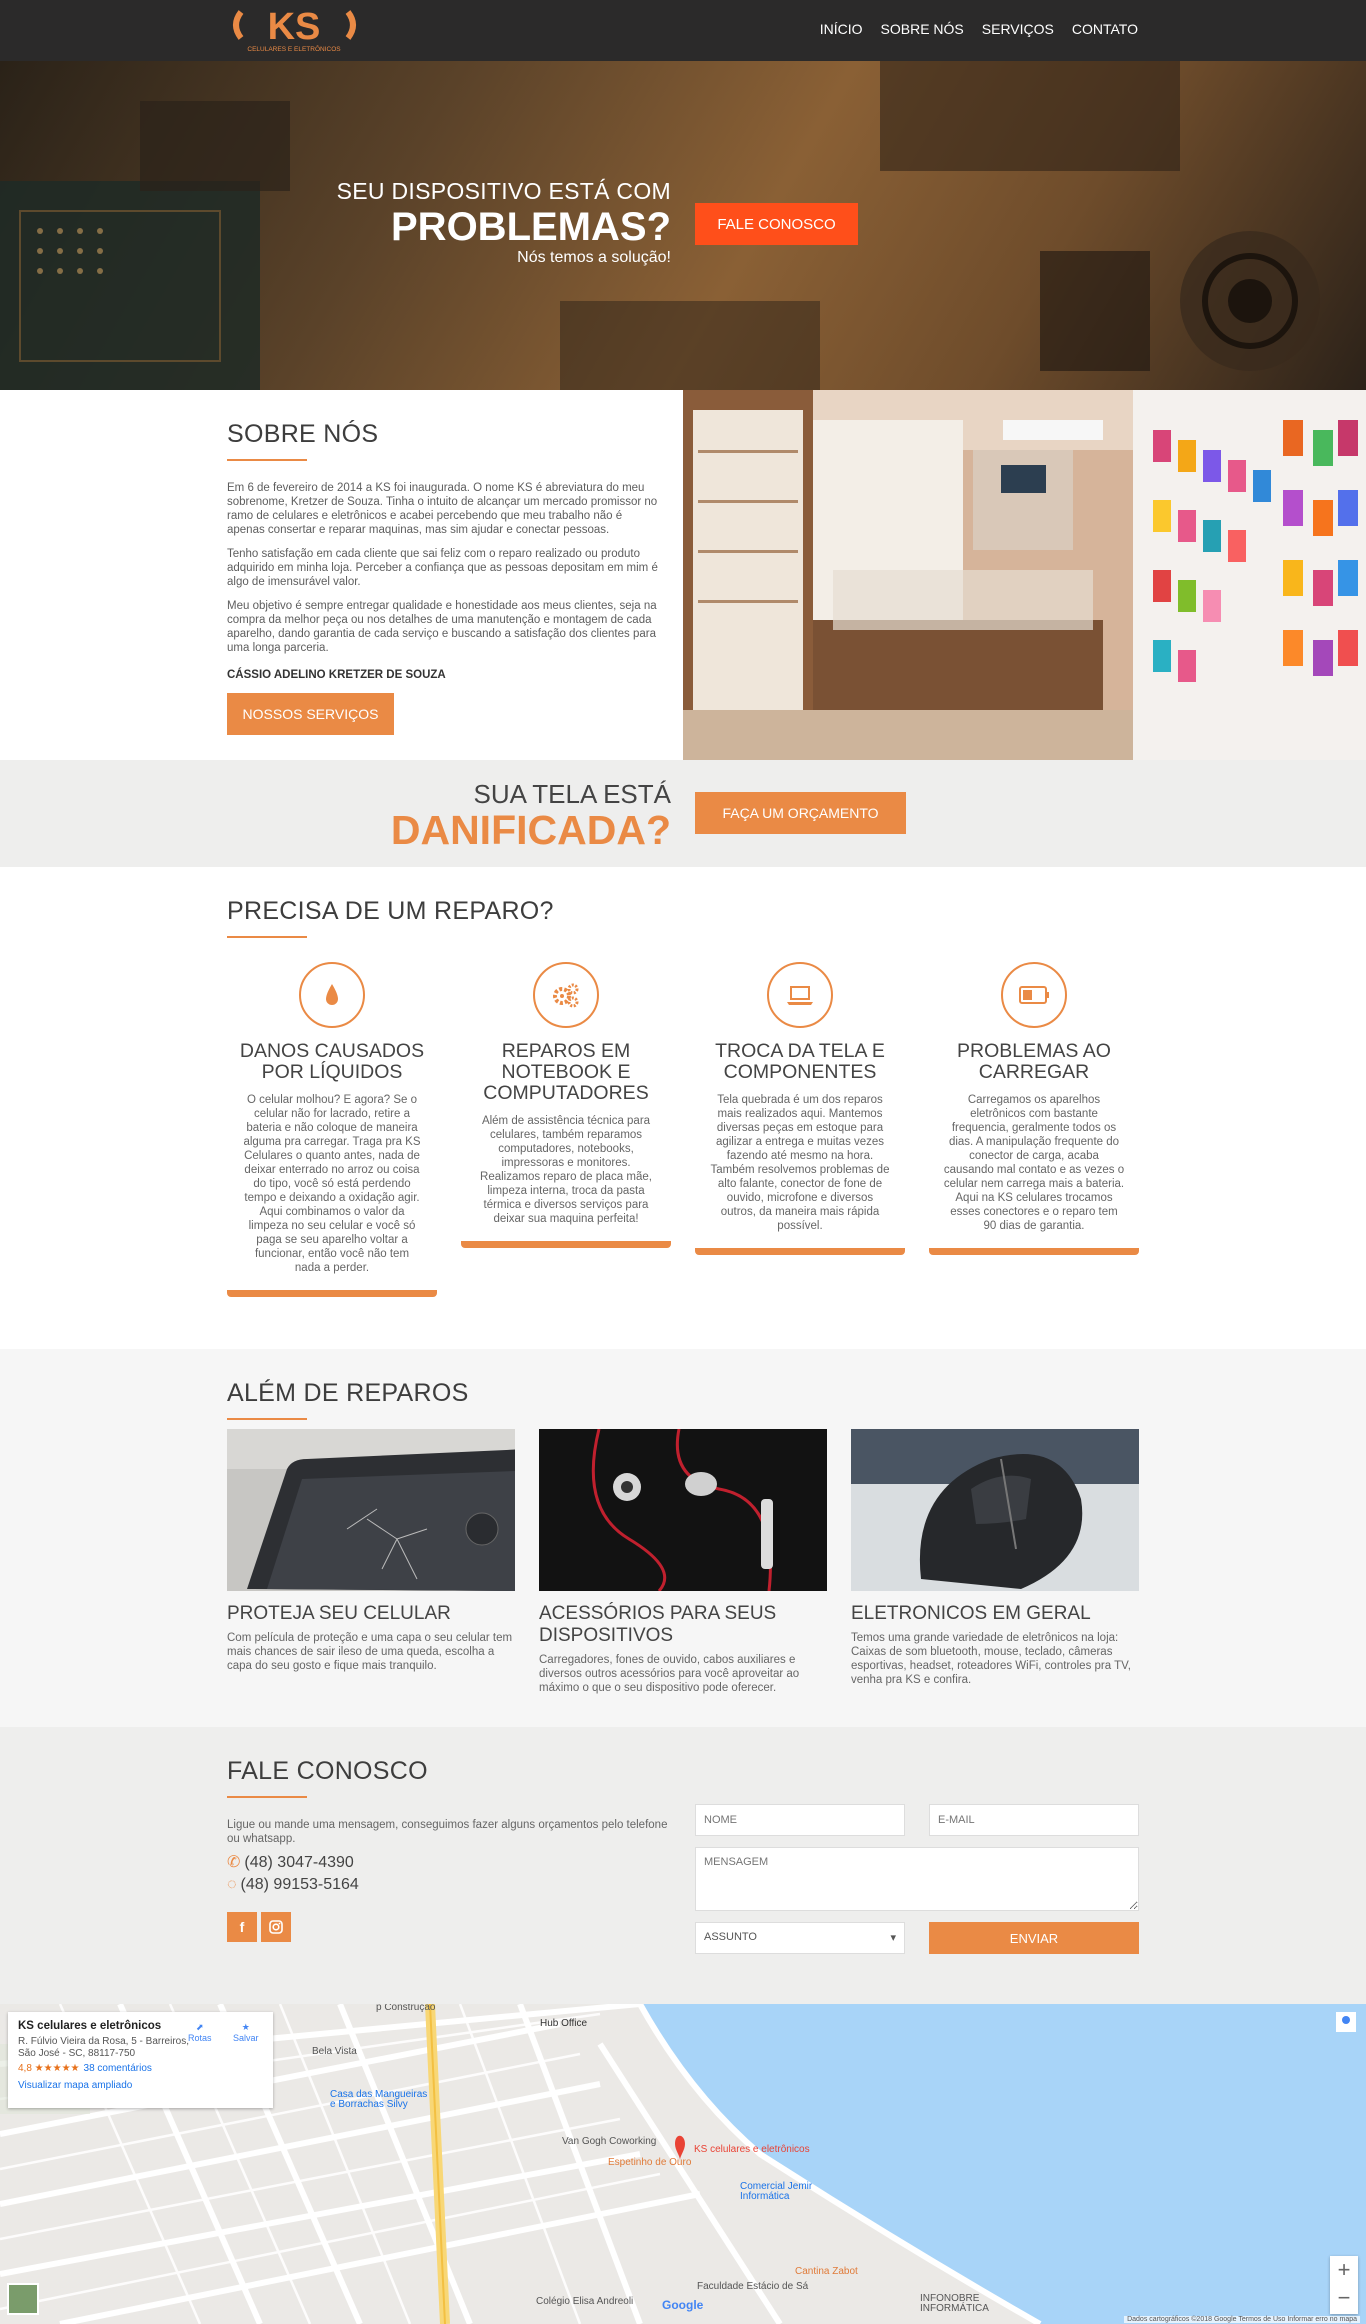 The image size is (1366, 2324). What do you see at coordinates (753, 2286) in the screenshot?
I see `map-label: Faculdade Estácio de Sá` at bounding box center [753, 2286].